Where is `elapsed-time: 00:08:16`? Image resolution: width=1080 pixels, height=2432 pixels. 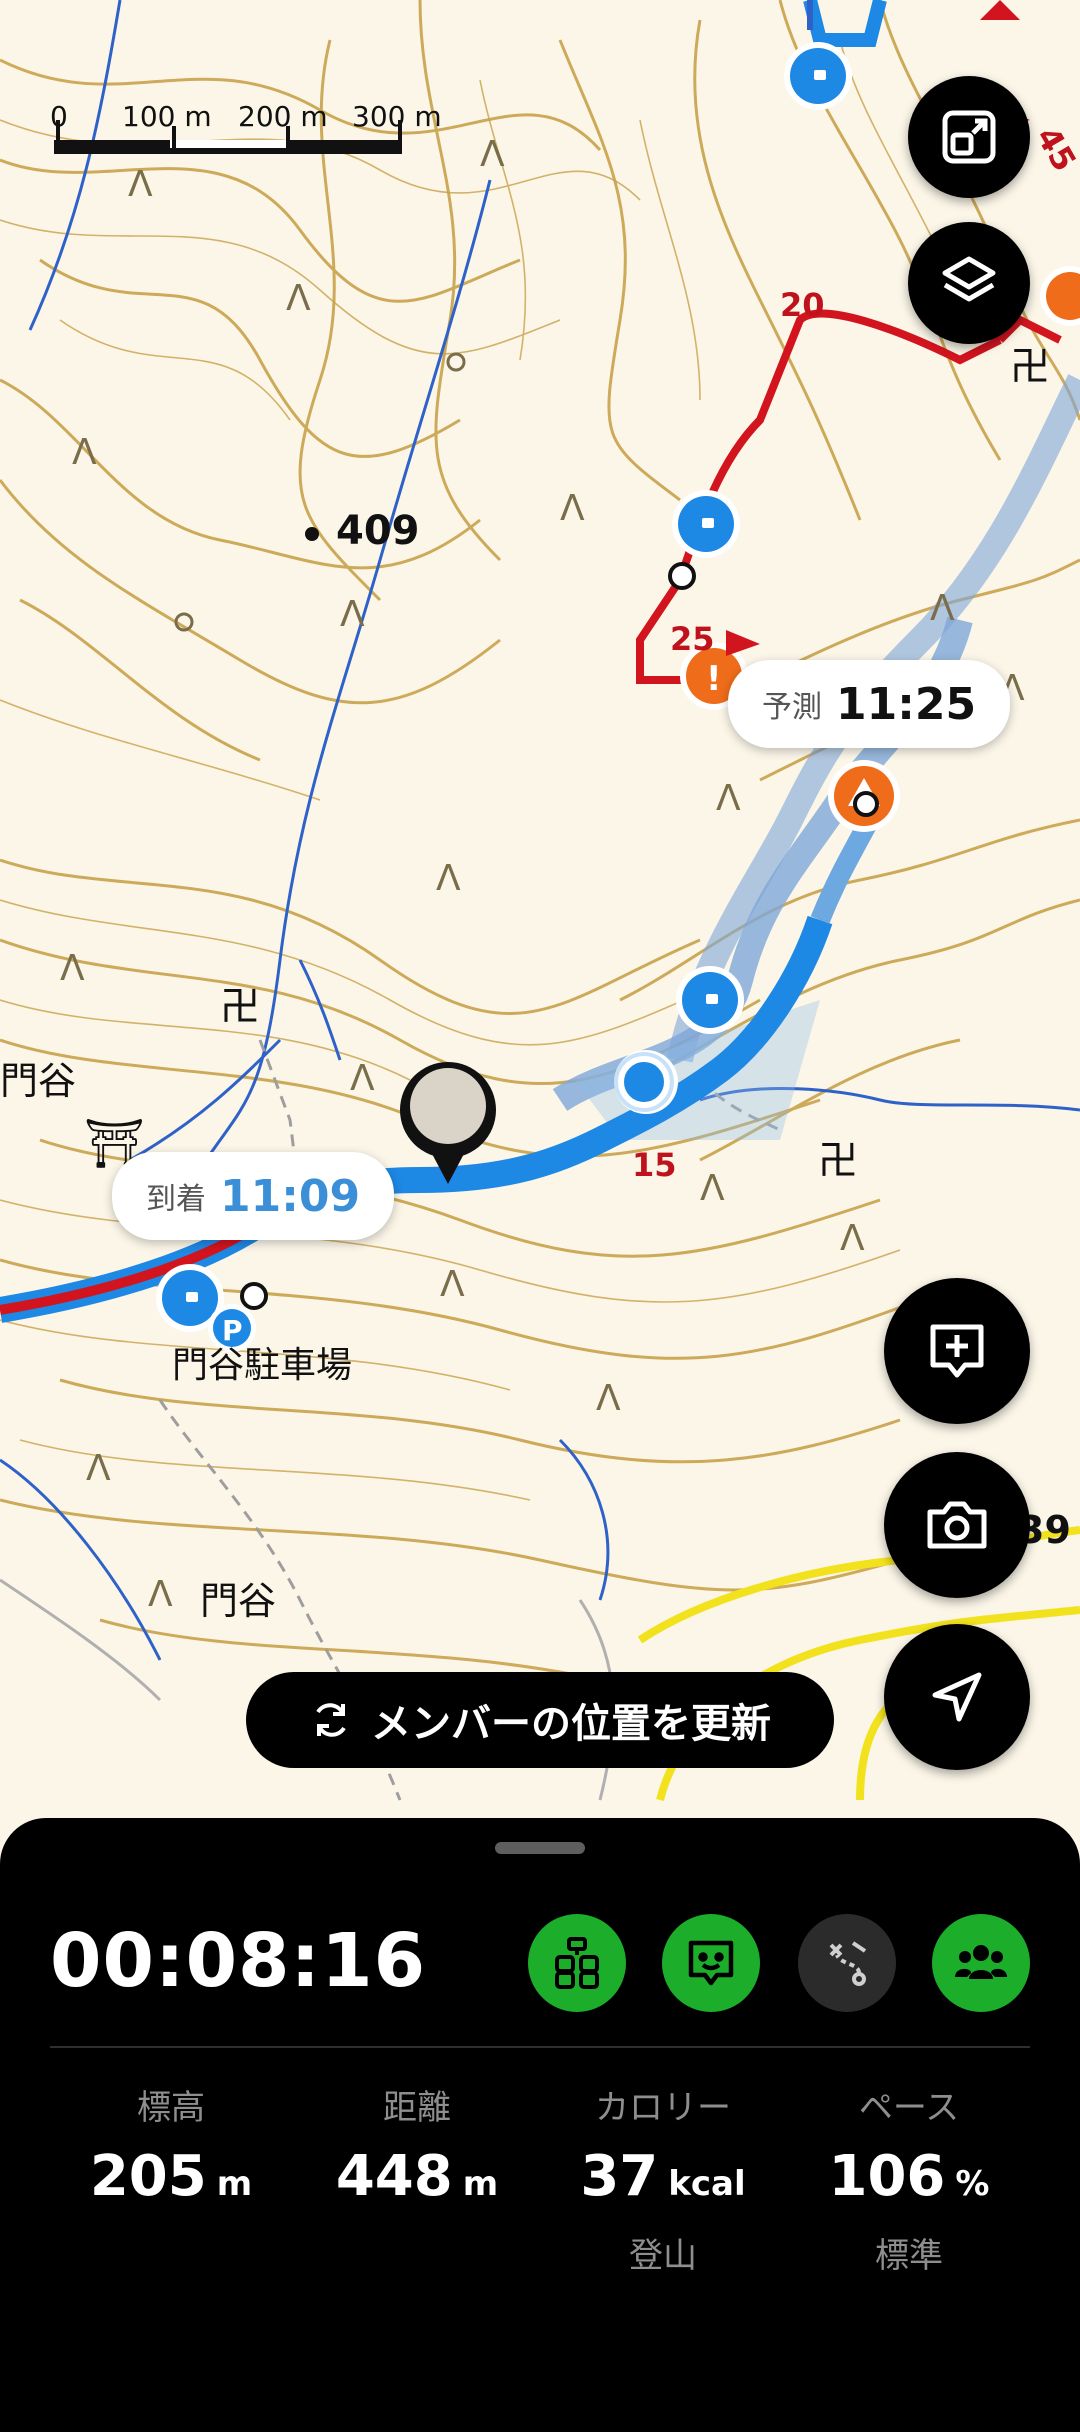 elapsed-time: 00:08:16 is located at coordinates (238, 1961).